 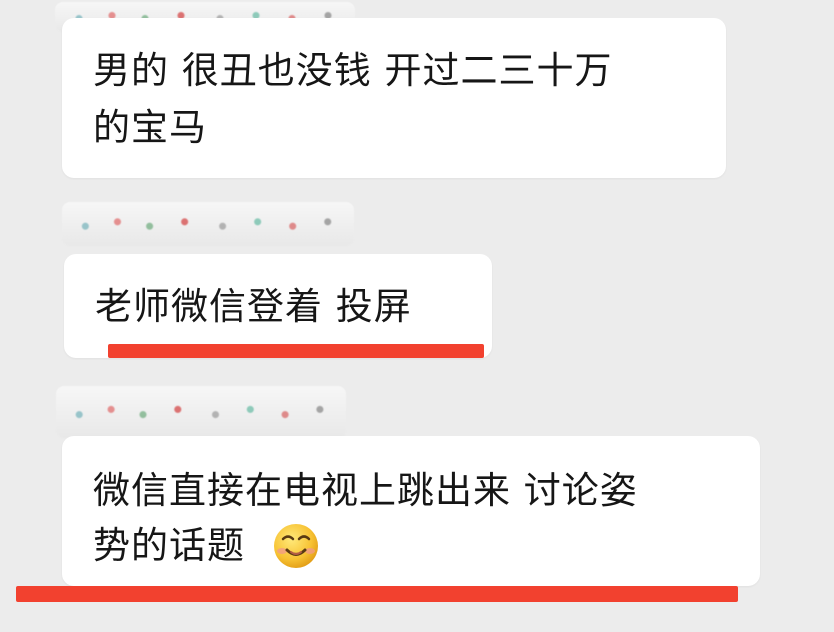 I want to click on message-bubble-2: 老师微信登着 投屏, so click(x=278, y=306).